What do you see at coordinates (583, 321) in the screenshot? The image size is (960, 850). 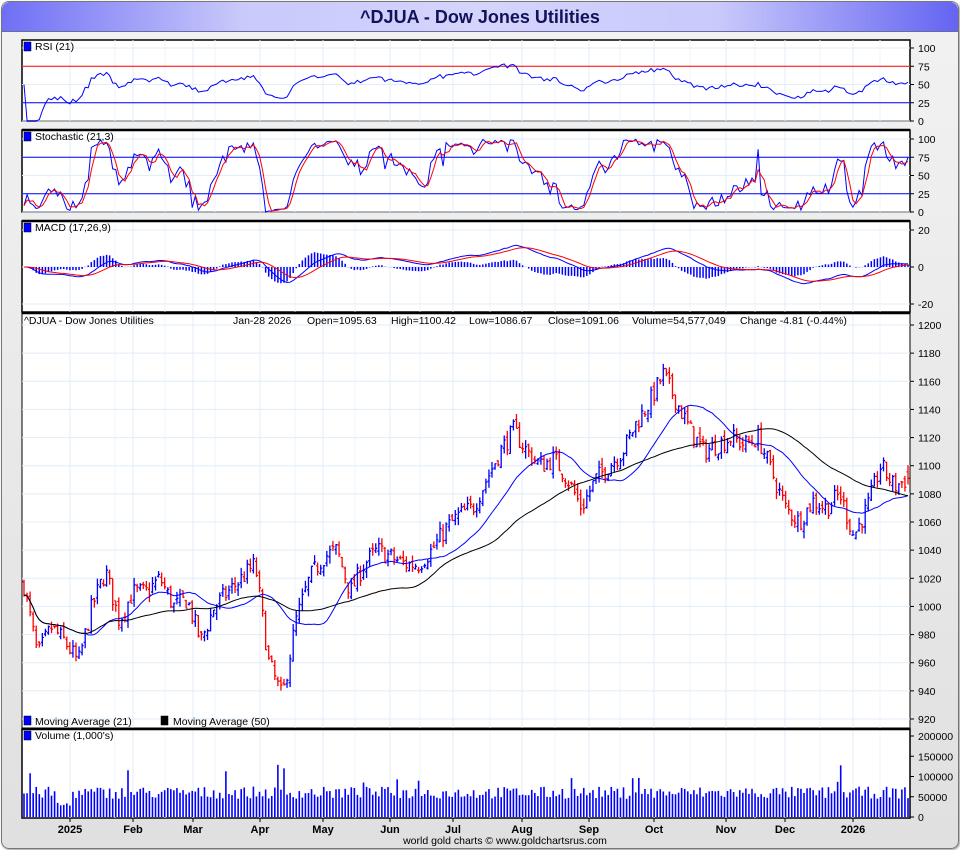 I see `quote-close: Close=1091.06` at bounding box center [583, 321].